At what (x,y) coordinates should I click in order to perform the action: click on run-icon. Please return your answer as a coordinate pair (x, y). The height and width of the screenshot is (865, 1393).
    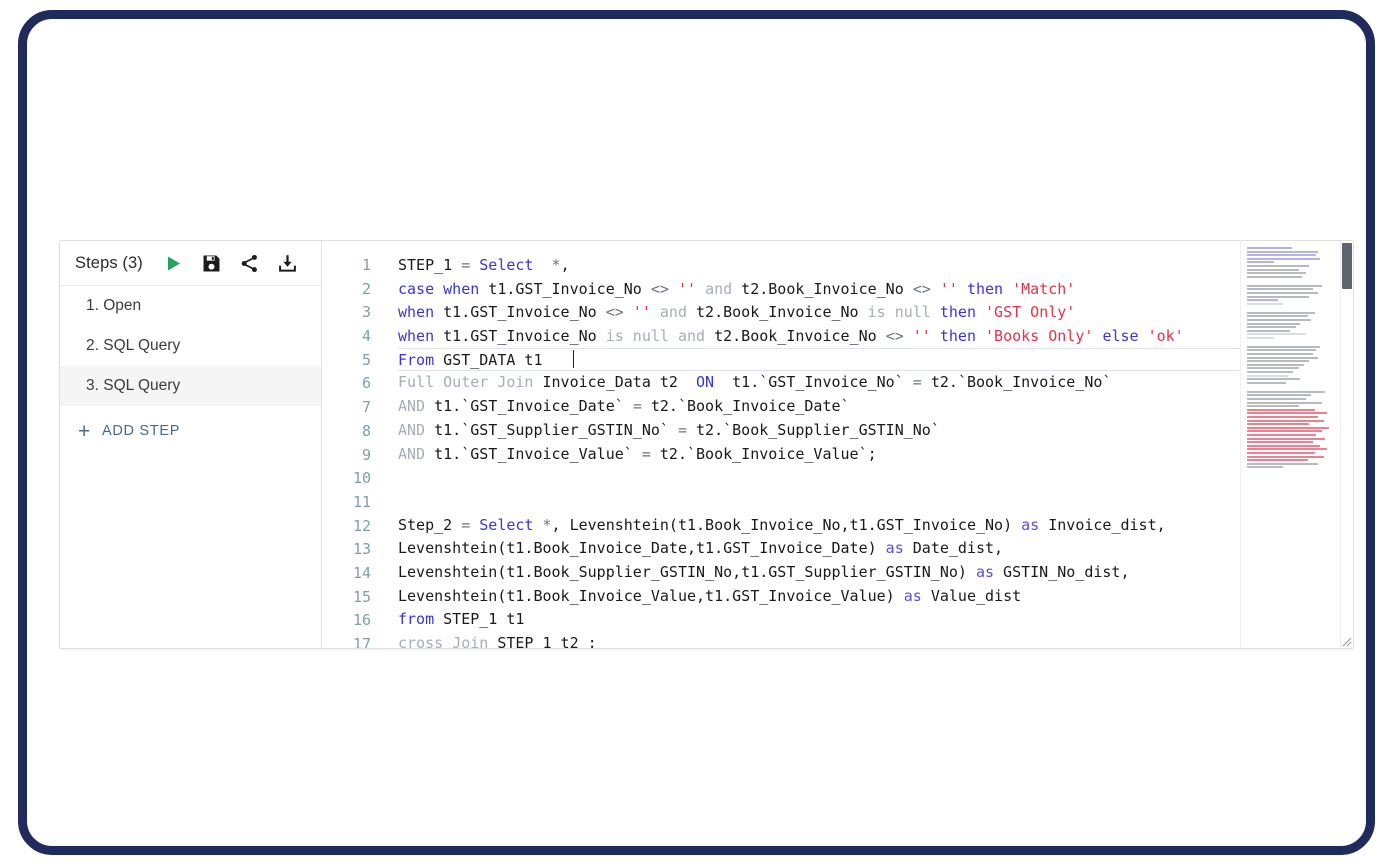
    Looking at the image, I should click on (174, 263).